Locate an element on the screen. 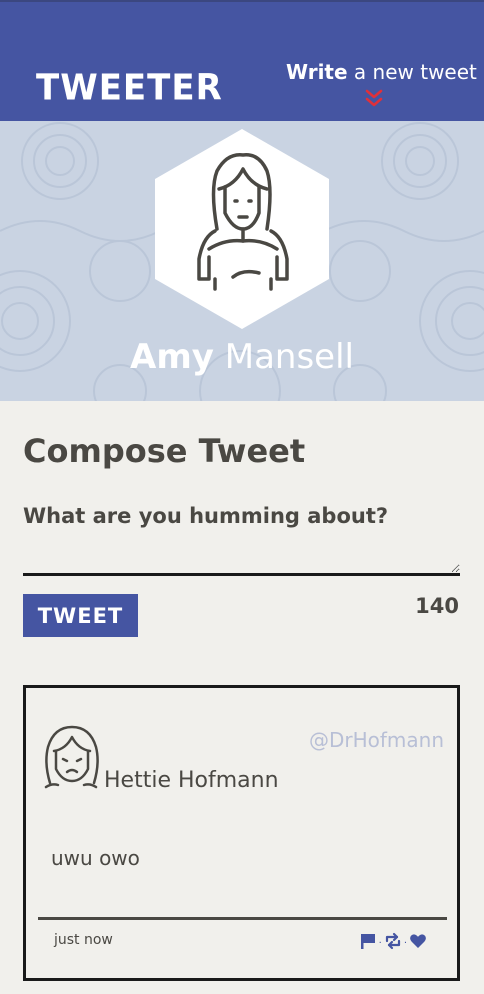  write-new-tweet-link: Write a new tweet is located at coordinates (381, 72).